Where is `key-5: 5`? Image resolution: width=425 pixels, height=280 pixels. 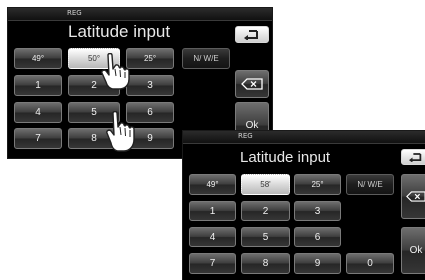
key-5: 5 is located at coordinates (265, 237).